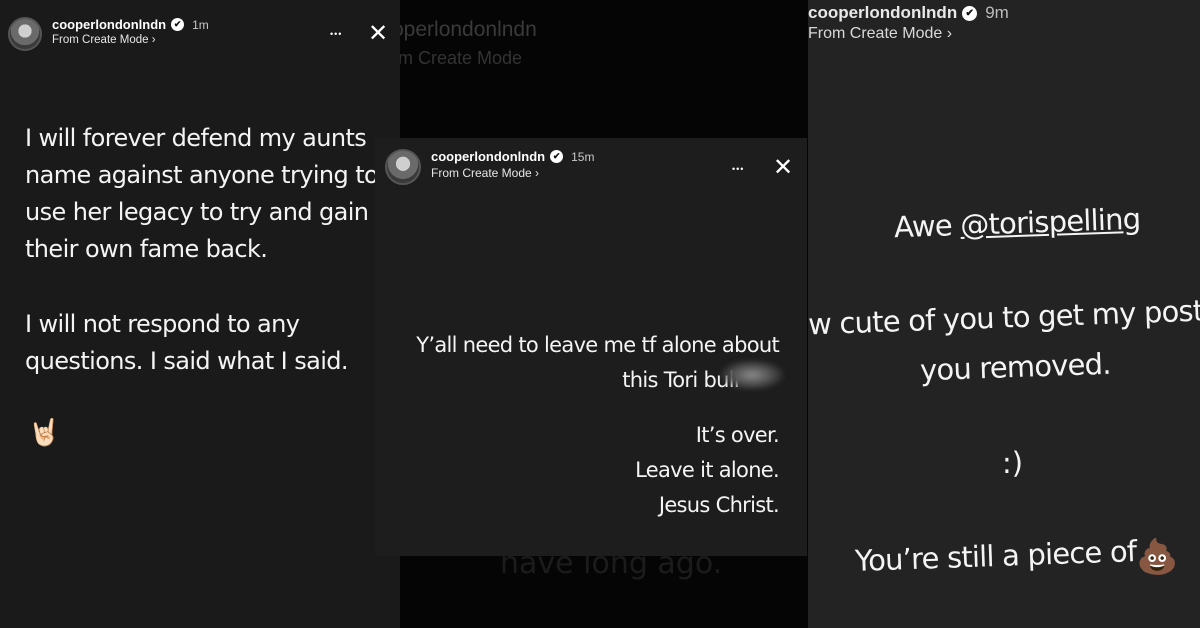 The width and height of the screenshot is (1200, 628). I want to click on story-text-line-5: You’re still a piece of, so click(995, 556).